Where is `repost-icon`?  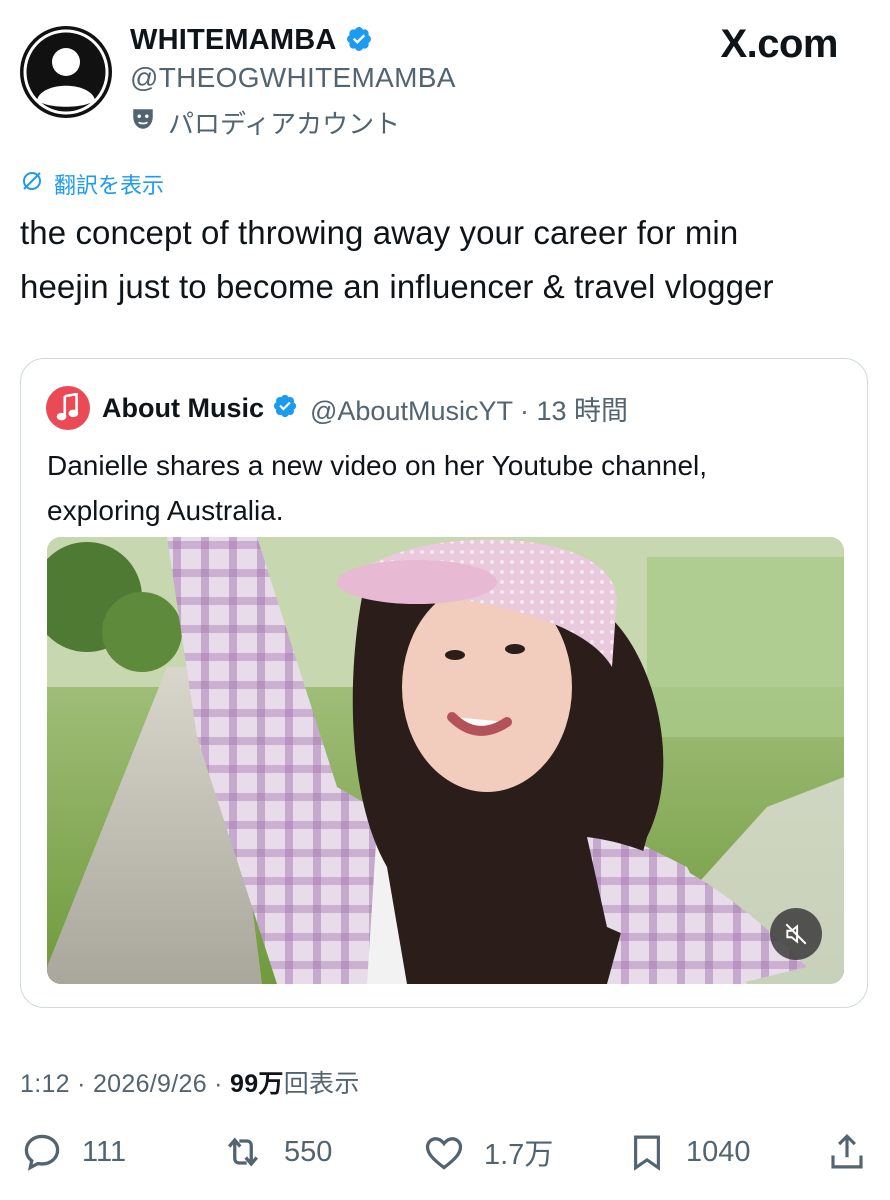 repost-icon is located at coordinates (243, 1152).